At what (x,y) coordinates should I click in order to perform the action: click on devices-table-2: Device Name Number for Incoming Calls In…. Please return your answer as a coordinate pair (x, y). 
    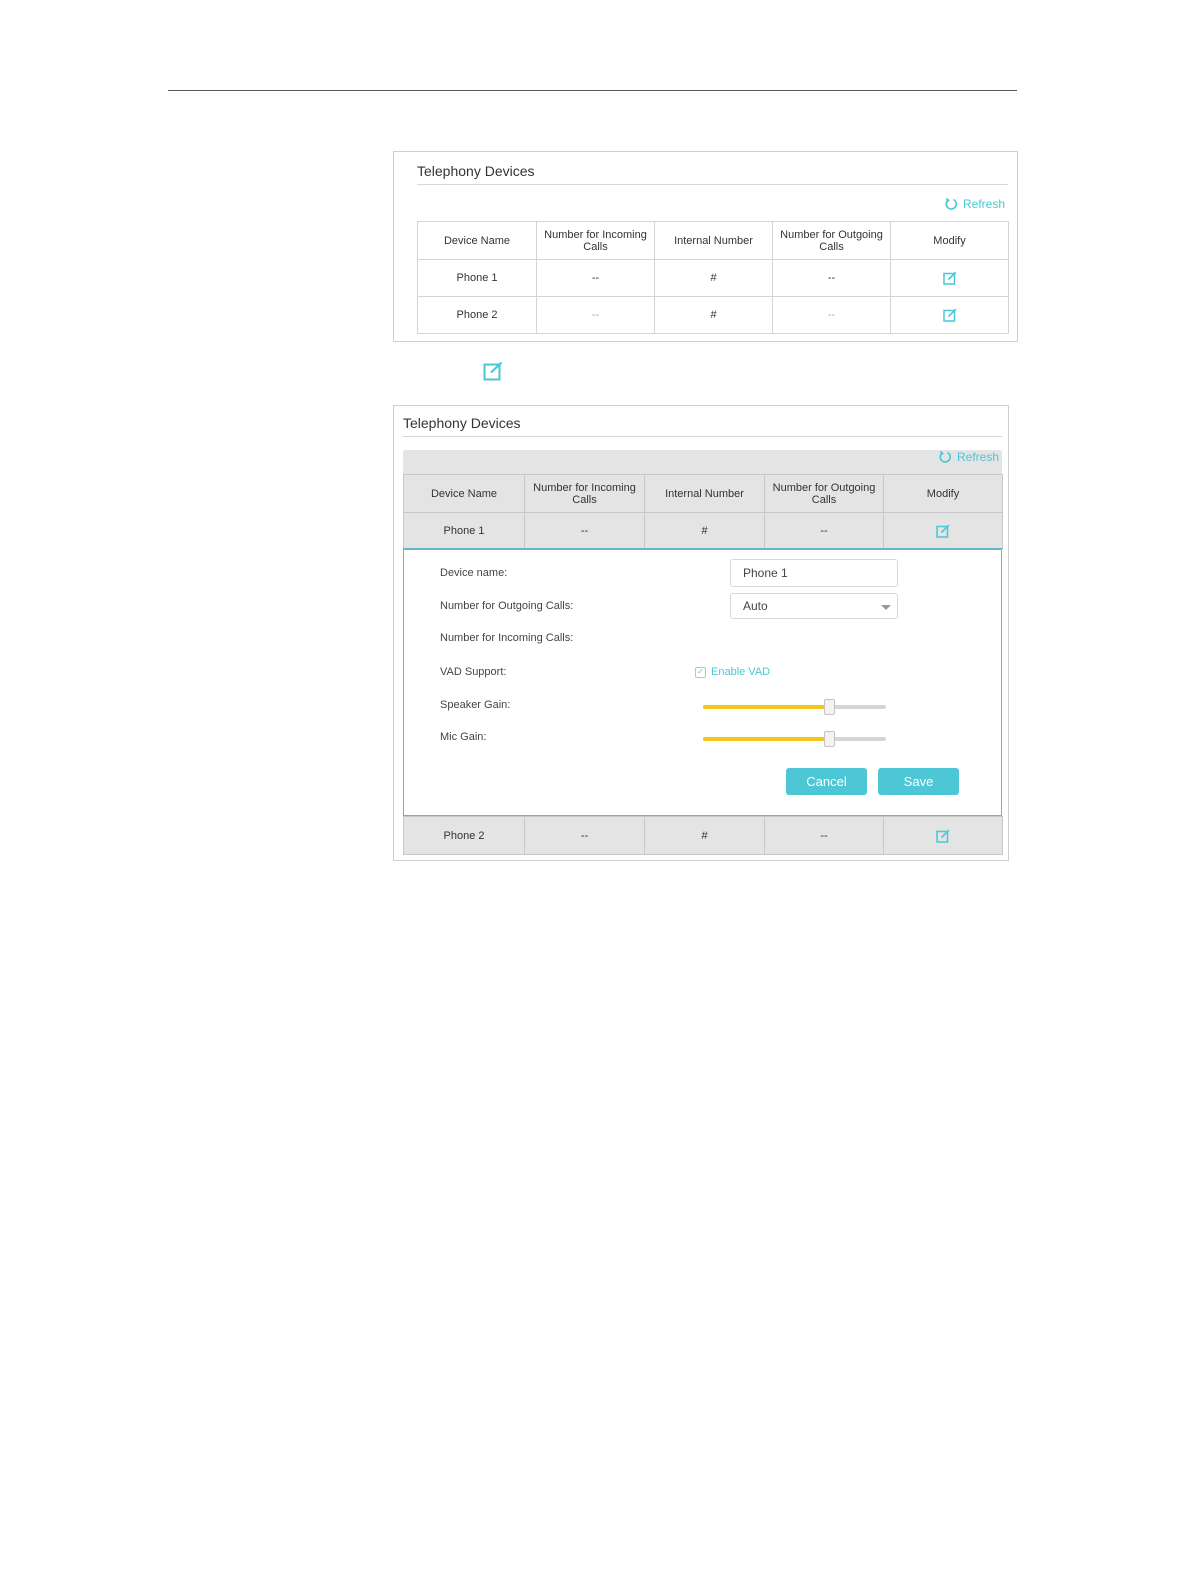
    Looking at the image, I should click on (703, 511).